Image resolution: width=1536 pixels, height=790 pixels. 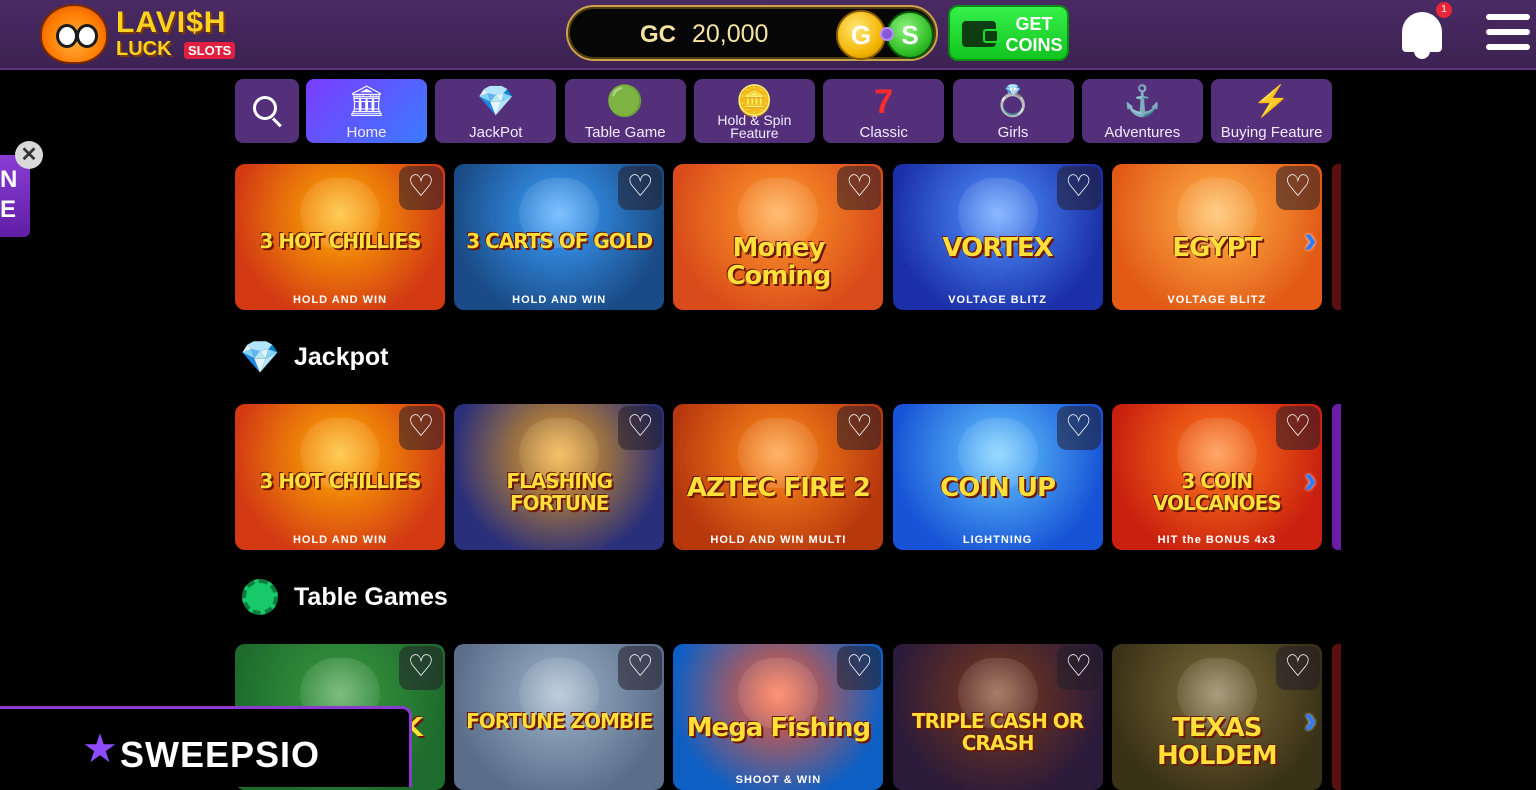 I want to click on chip-icon, so click(x=260, y=597).